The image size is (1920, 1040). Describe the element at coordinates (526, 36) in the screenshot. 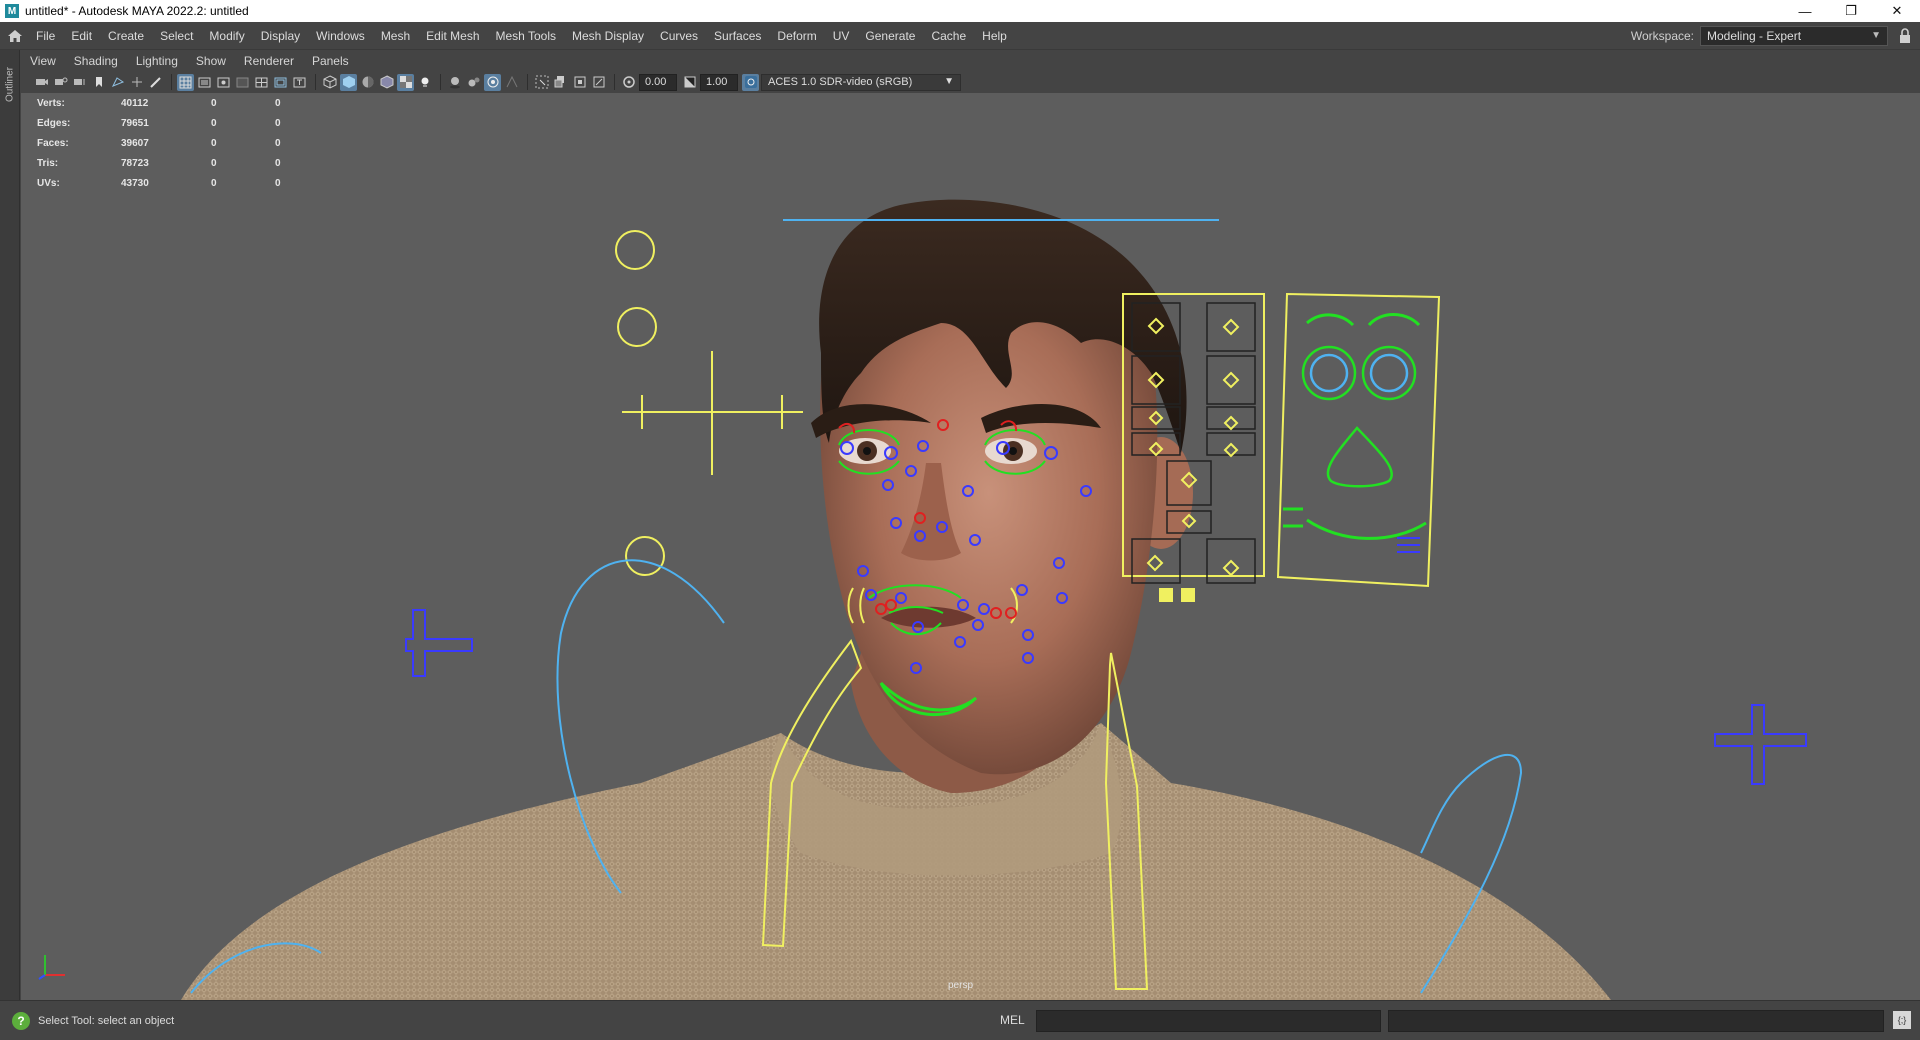

I see `menu-mesh-tools: Mesh Tools` at that location.